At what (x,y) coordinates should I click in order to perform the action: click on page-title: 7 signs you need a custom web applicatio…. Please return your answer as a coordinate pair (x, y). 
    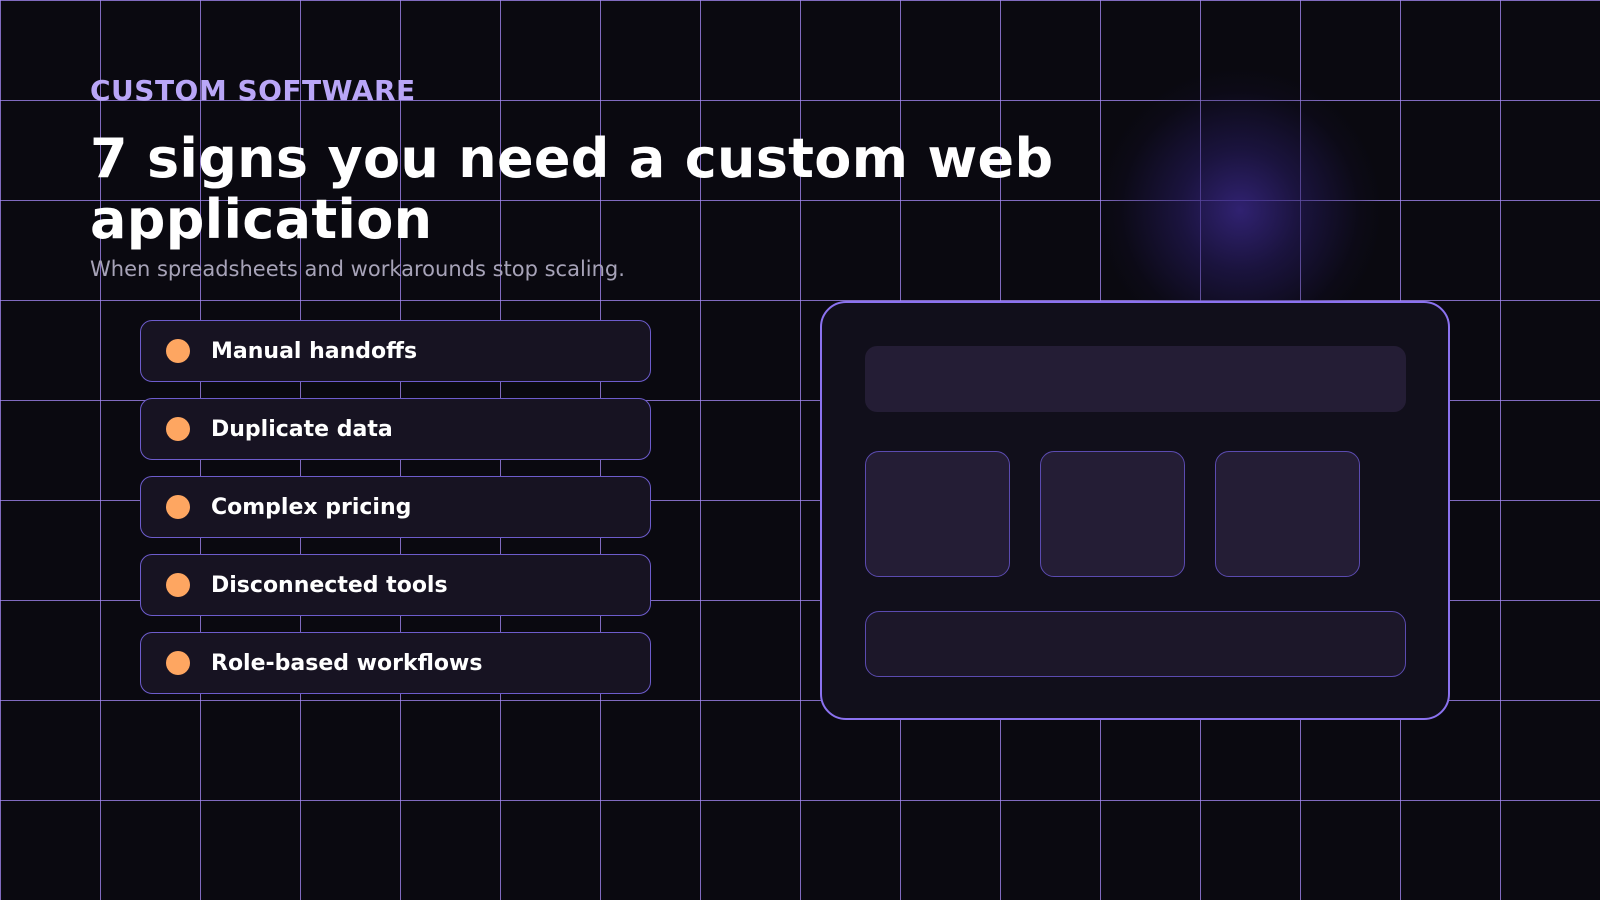
    Looking at the image, I should click on (572, 189).